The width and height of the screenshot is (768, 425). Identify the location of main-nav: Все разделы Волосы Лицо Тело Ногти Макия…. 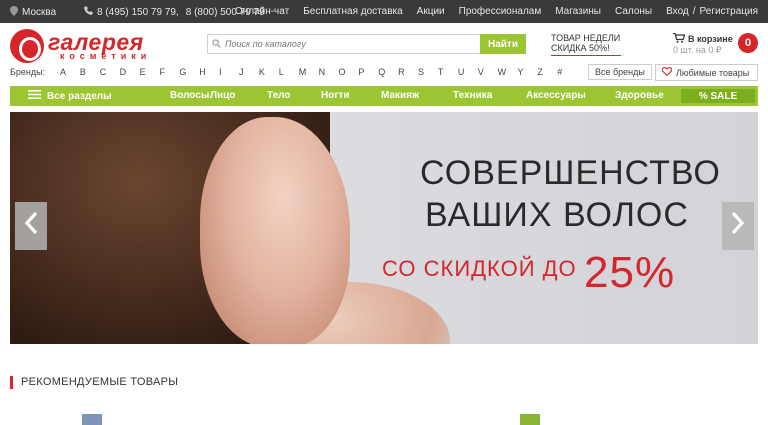
(384, 96).